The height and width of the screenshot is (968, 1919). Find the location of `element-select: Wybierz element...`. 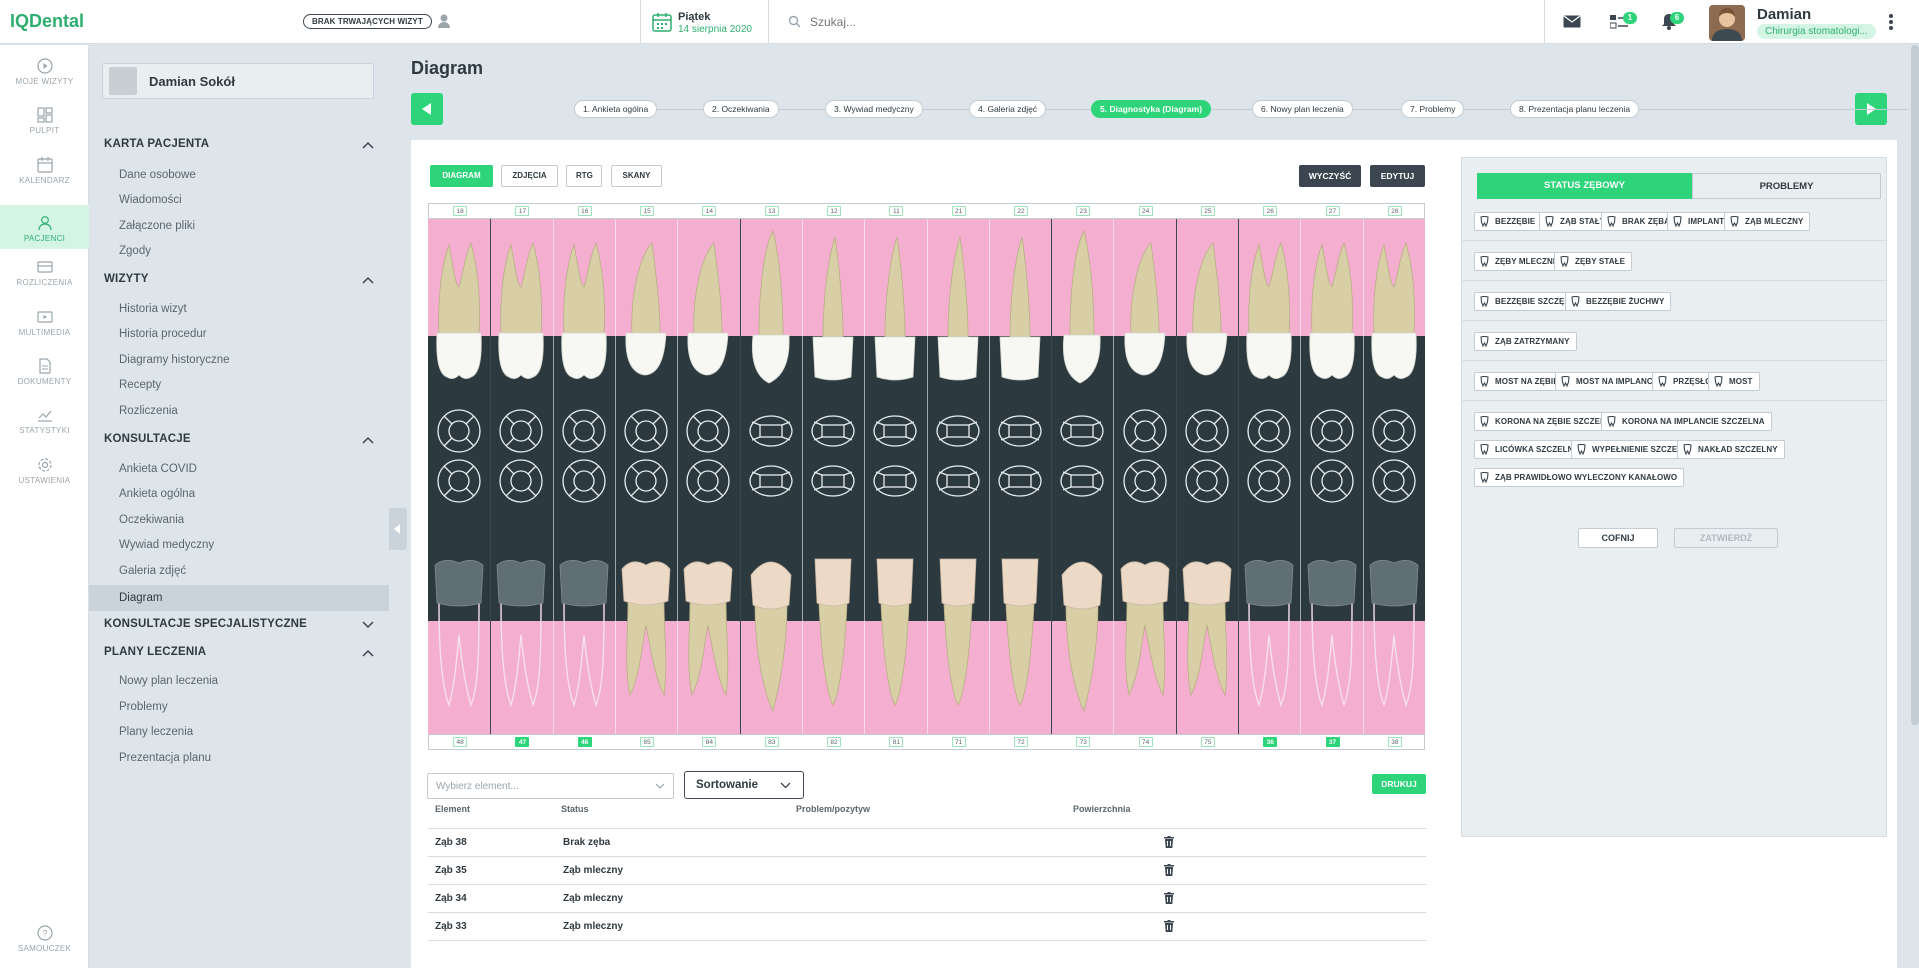

element-select: Wybierz element... is located at coordinates (550, 786).